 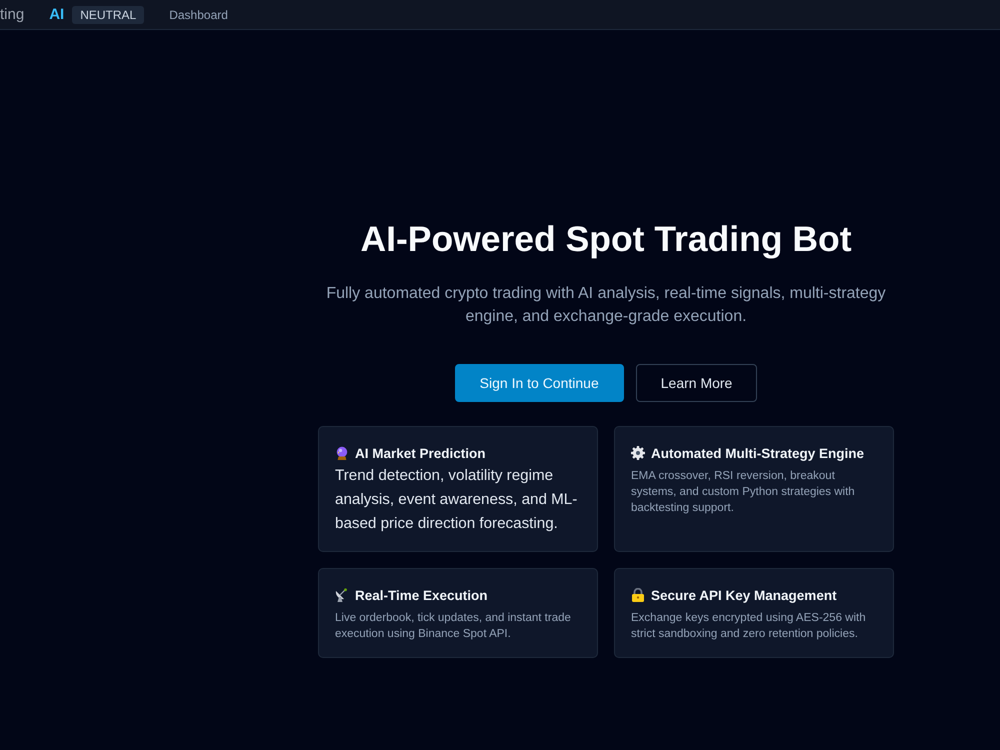 What do you see at coordinates (453, 626) in the screenshot?
I see `feature-description: Live orderbook, tick updates, and instant trade execution using Binance Spot API.` at bounding box center [453, 626].